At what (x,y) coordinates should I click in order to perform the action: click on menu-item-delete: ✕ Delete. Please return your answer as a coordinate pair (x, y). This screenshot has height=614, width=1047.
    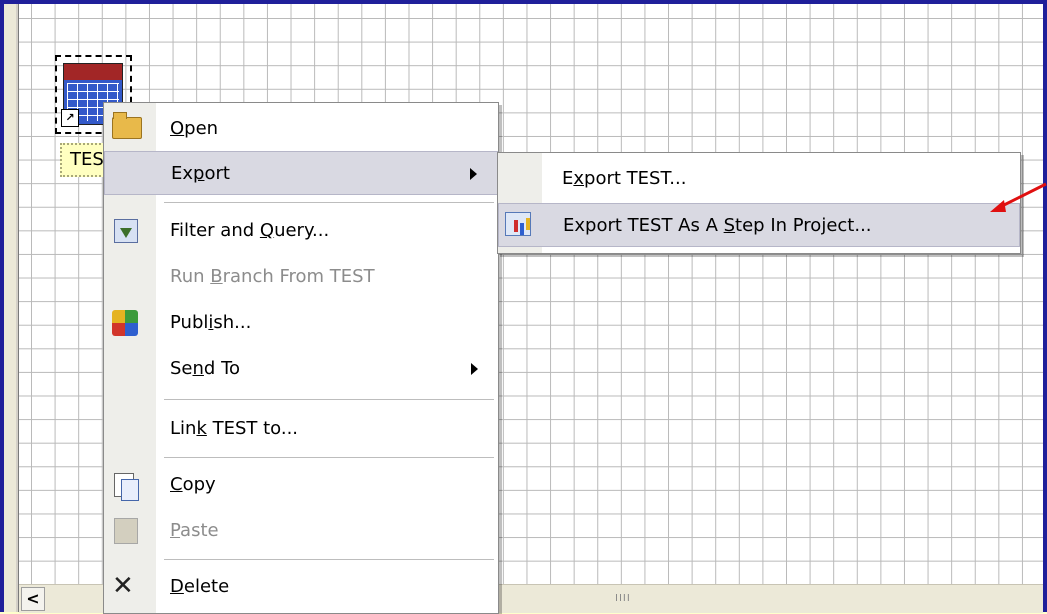
    Looking at the image, I should click on (301, 587).